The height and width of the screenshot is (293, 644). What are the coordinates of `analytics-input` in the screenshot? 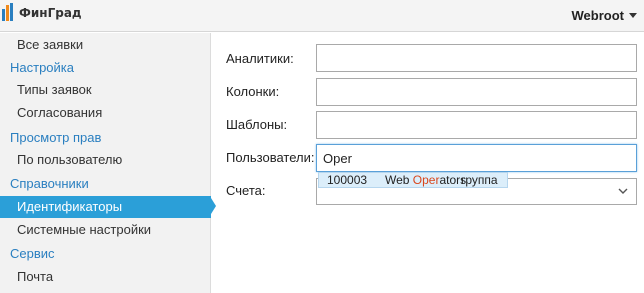 It's located at (476, 58).